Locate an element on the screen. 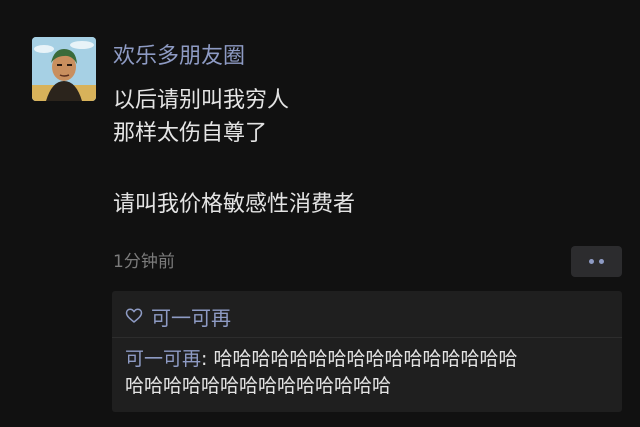 This screenshot has width=640, height=427. divider is located at coordinates (367, 337).